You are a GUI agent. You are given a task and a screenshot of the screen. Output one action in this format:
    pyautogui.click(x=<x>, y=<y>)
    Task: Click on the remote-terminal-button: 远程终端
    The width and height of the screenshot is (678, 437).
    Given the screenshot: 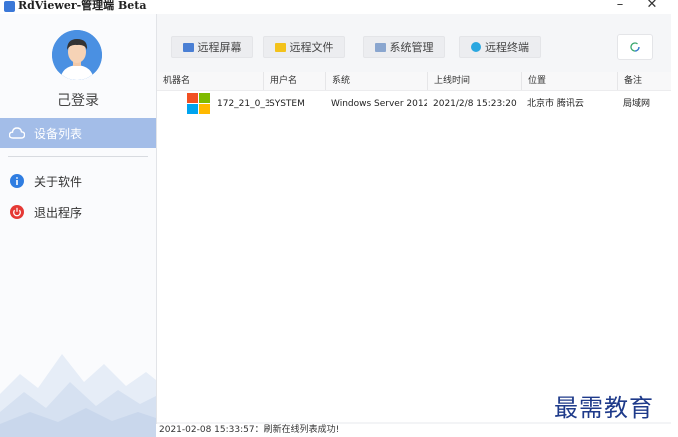 What is the action you would take?
    pyautogui.click(x=500, y=47)
    